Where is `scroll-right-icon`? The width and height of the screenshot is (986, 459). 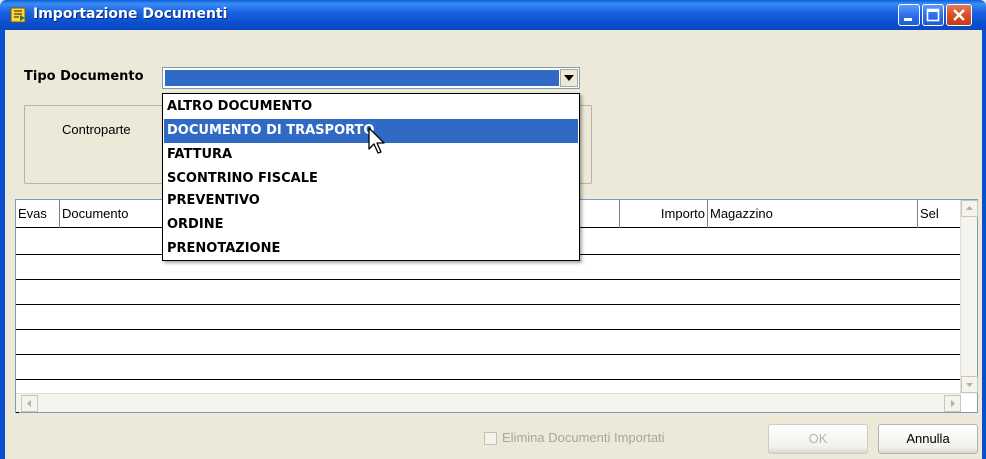
scroll-right-icon is located at coordinates (953, 403).